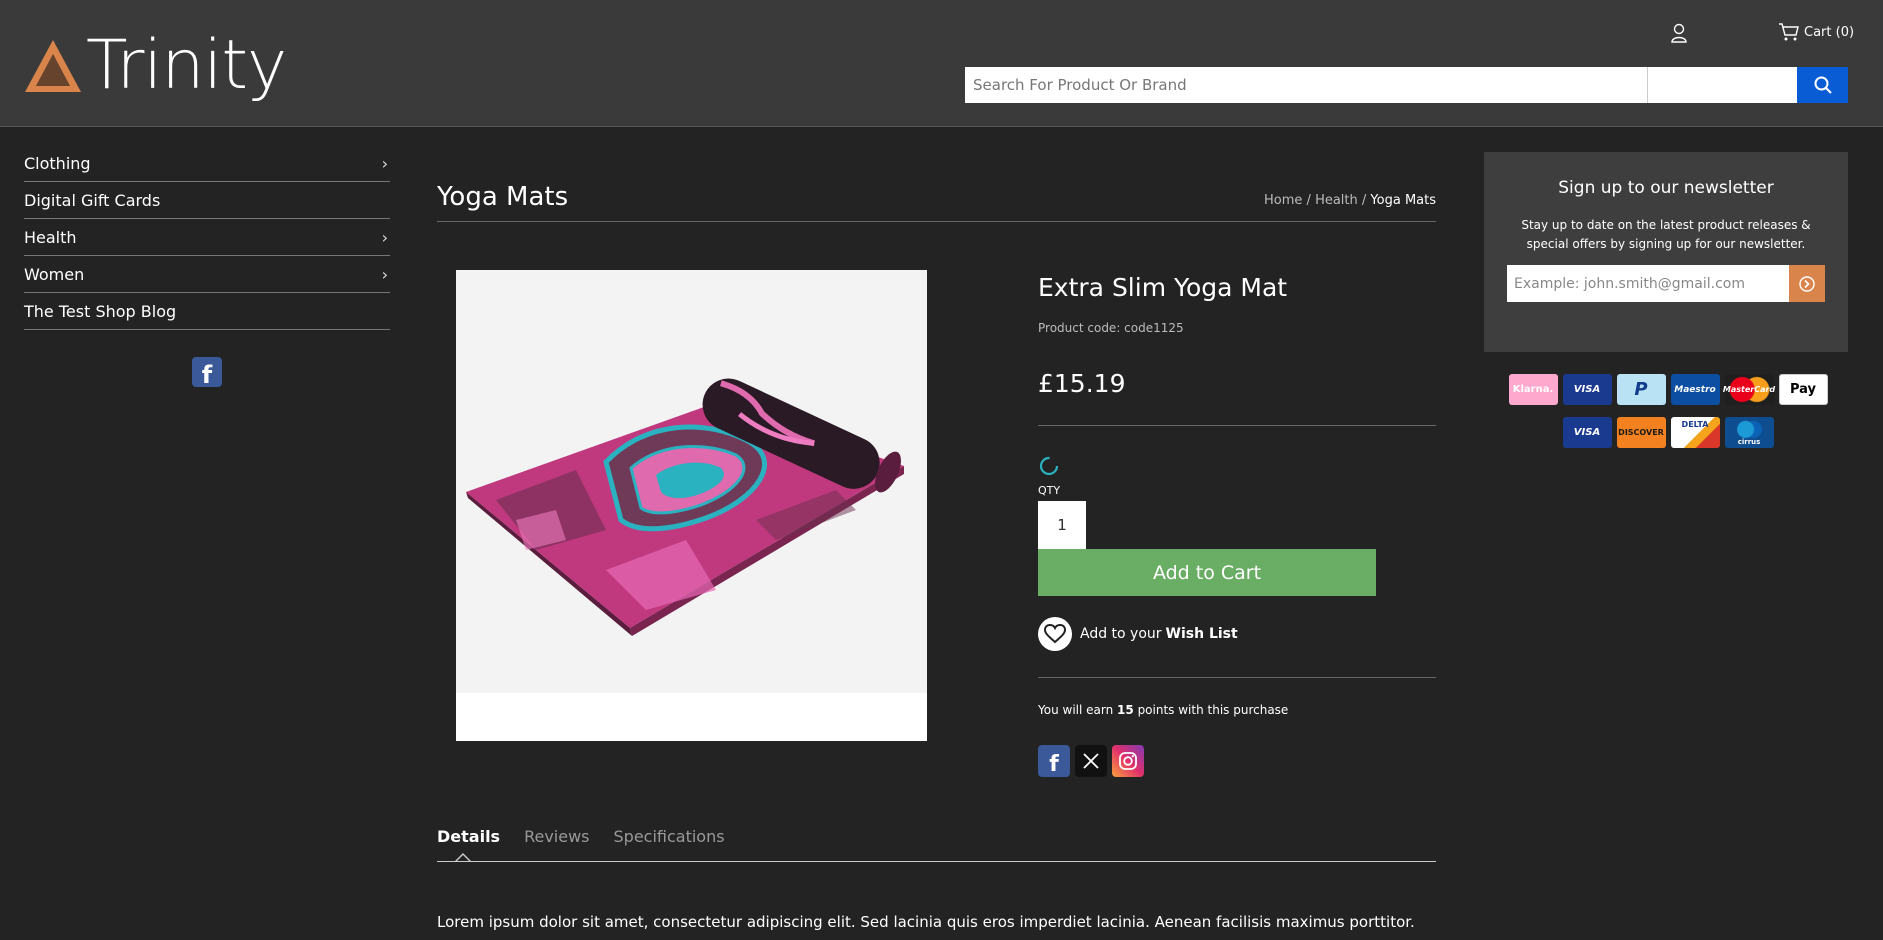  What do you see at coordinates (207, 372) in the screenshot?
I see `facebook-icon: f` at bounding box center [207, 372].